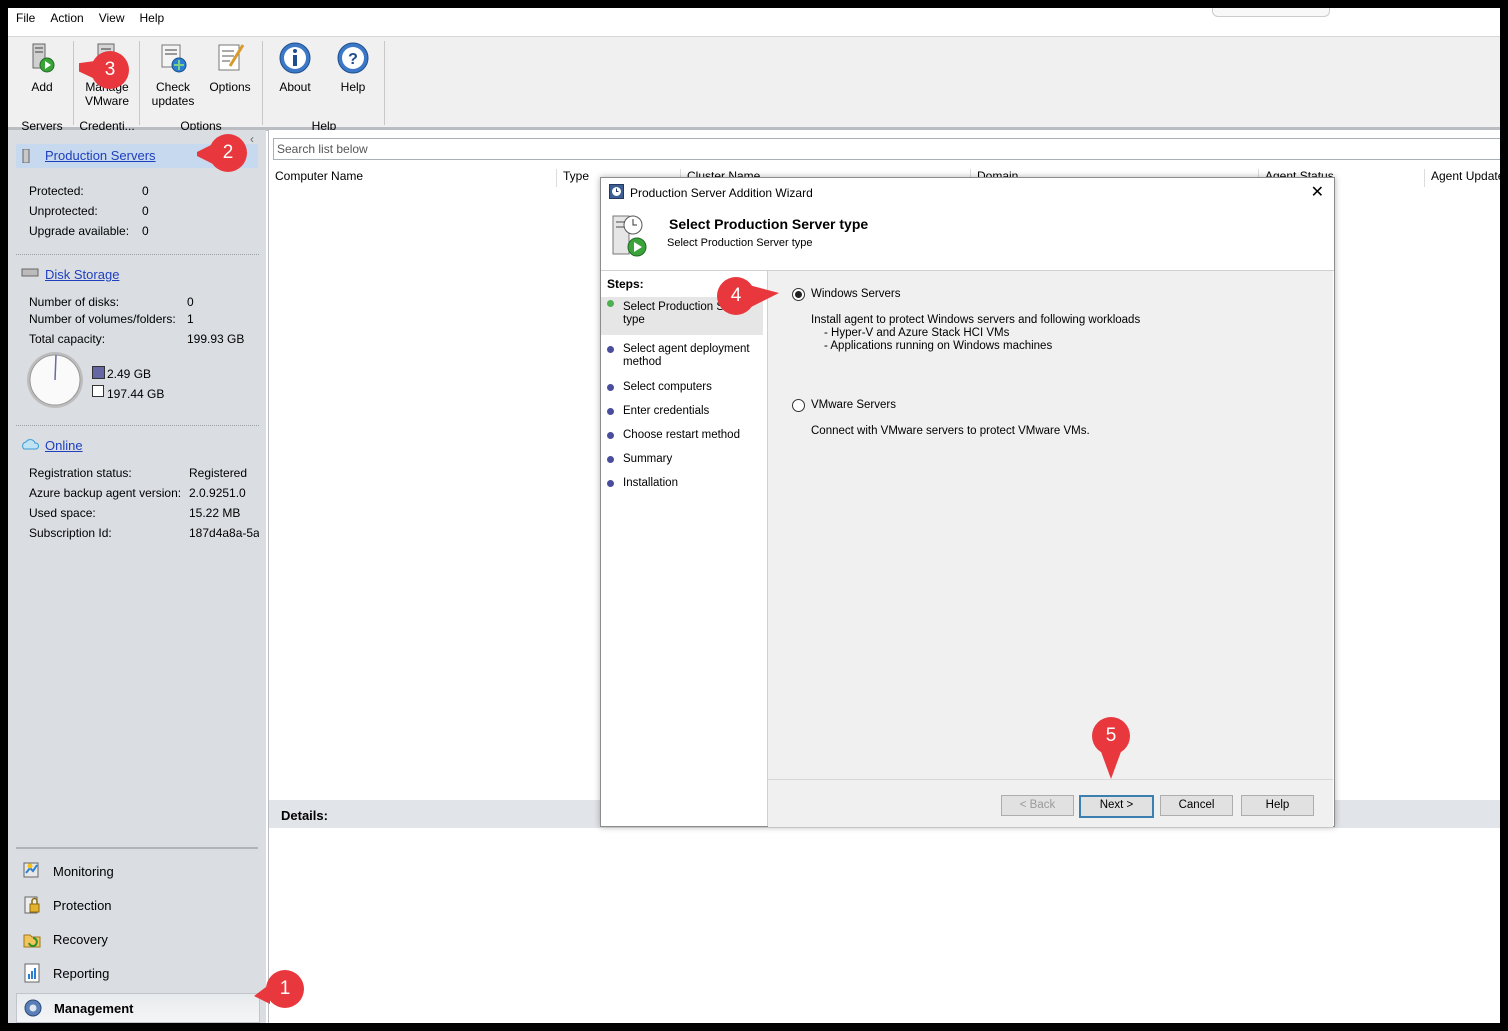  Describe the element at coordinates (137, 905) in the screenshot. I see `workspace-protection: Protection` at that location.